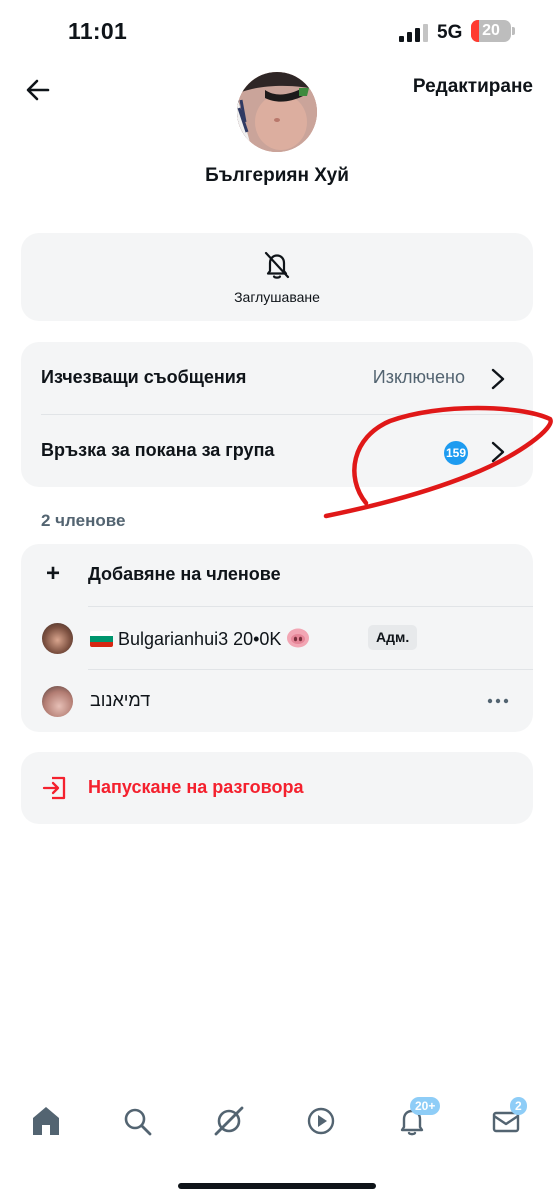 The height and width of the screenshot is (1200, 554). I want to click on search-icon, so click(137, 1121).